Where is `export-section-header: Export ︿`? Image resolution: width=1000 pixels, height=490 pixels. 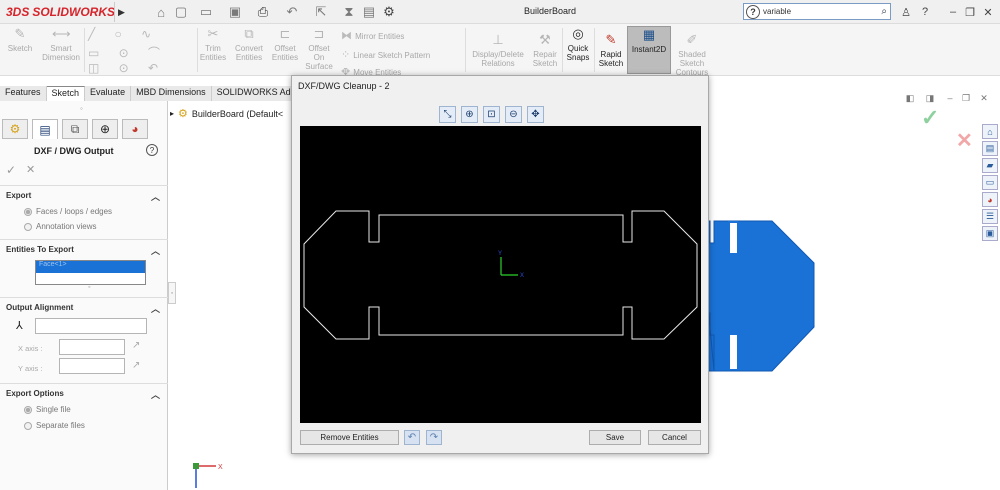
export-section-header: Export ︿ is located at coordinates (84, 193).